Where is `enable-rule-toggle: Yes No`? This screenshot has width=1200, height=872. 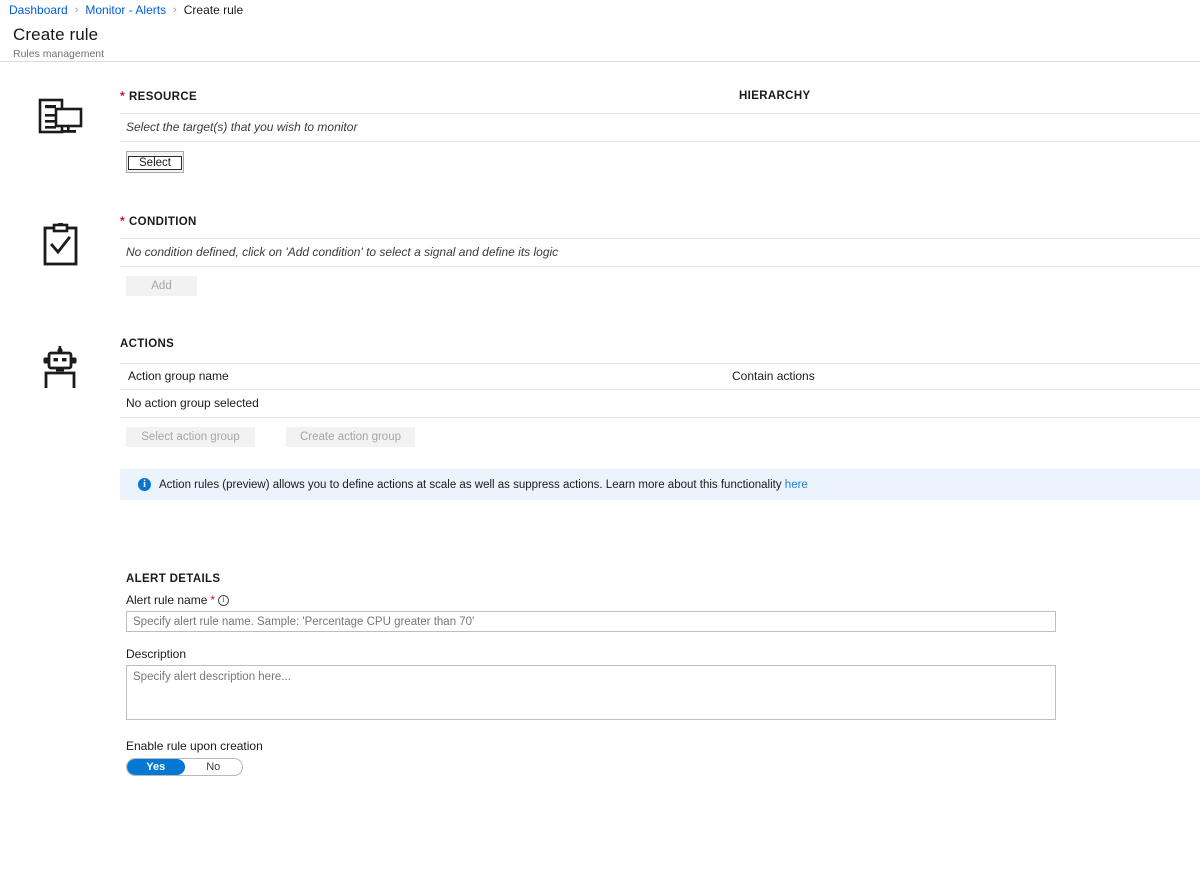
enable-rule-toggle: Yes No is located at coordinates (184, 767).